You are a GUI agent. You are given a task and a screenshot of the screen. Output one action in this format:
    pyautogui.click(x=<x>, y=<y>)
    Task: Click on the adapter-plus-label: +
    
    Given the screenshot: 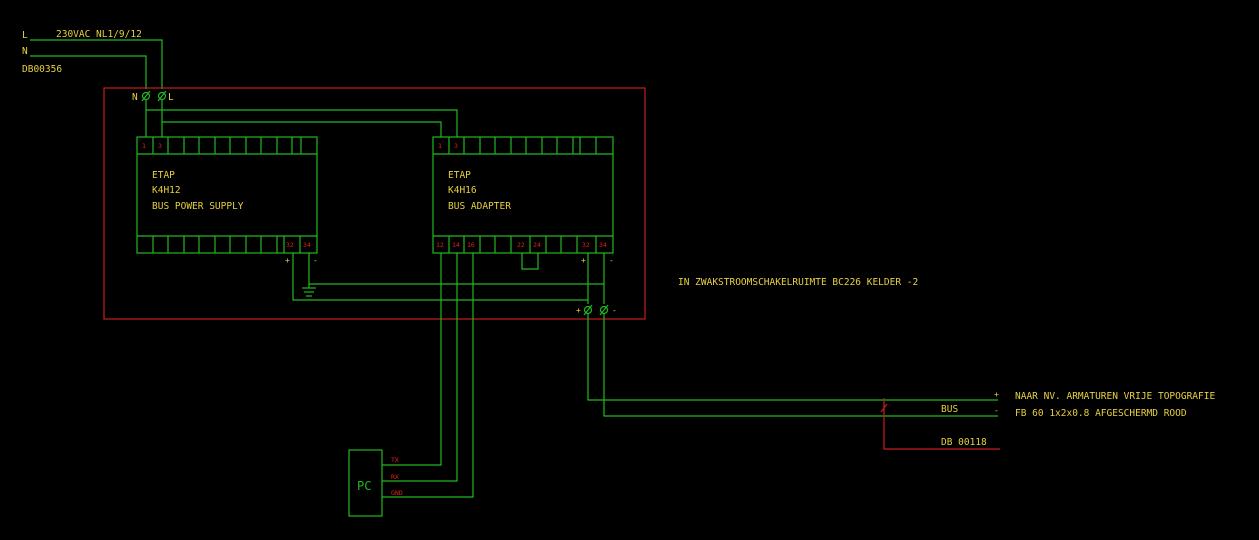 What is the action you would take?
    pyautogui.click(x=583, y=260)
    